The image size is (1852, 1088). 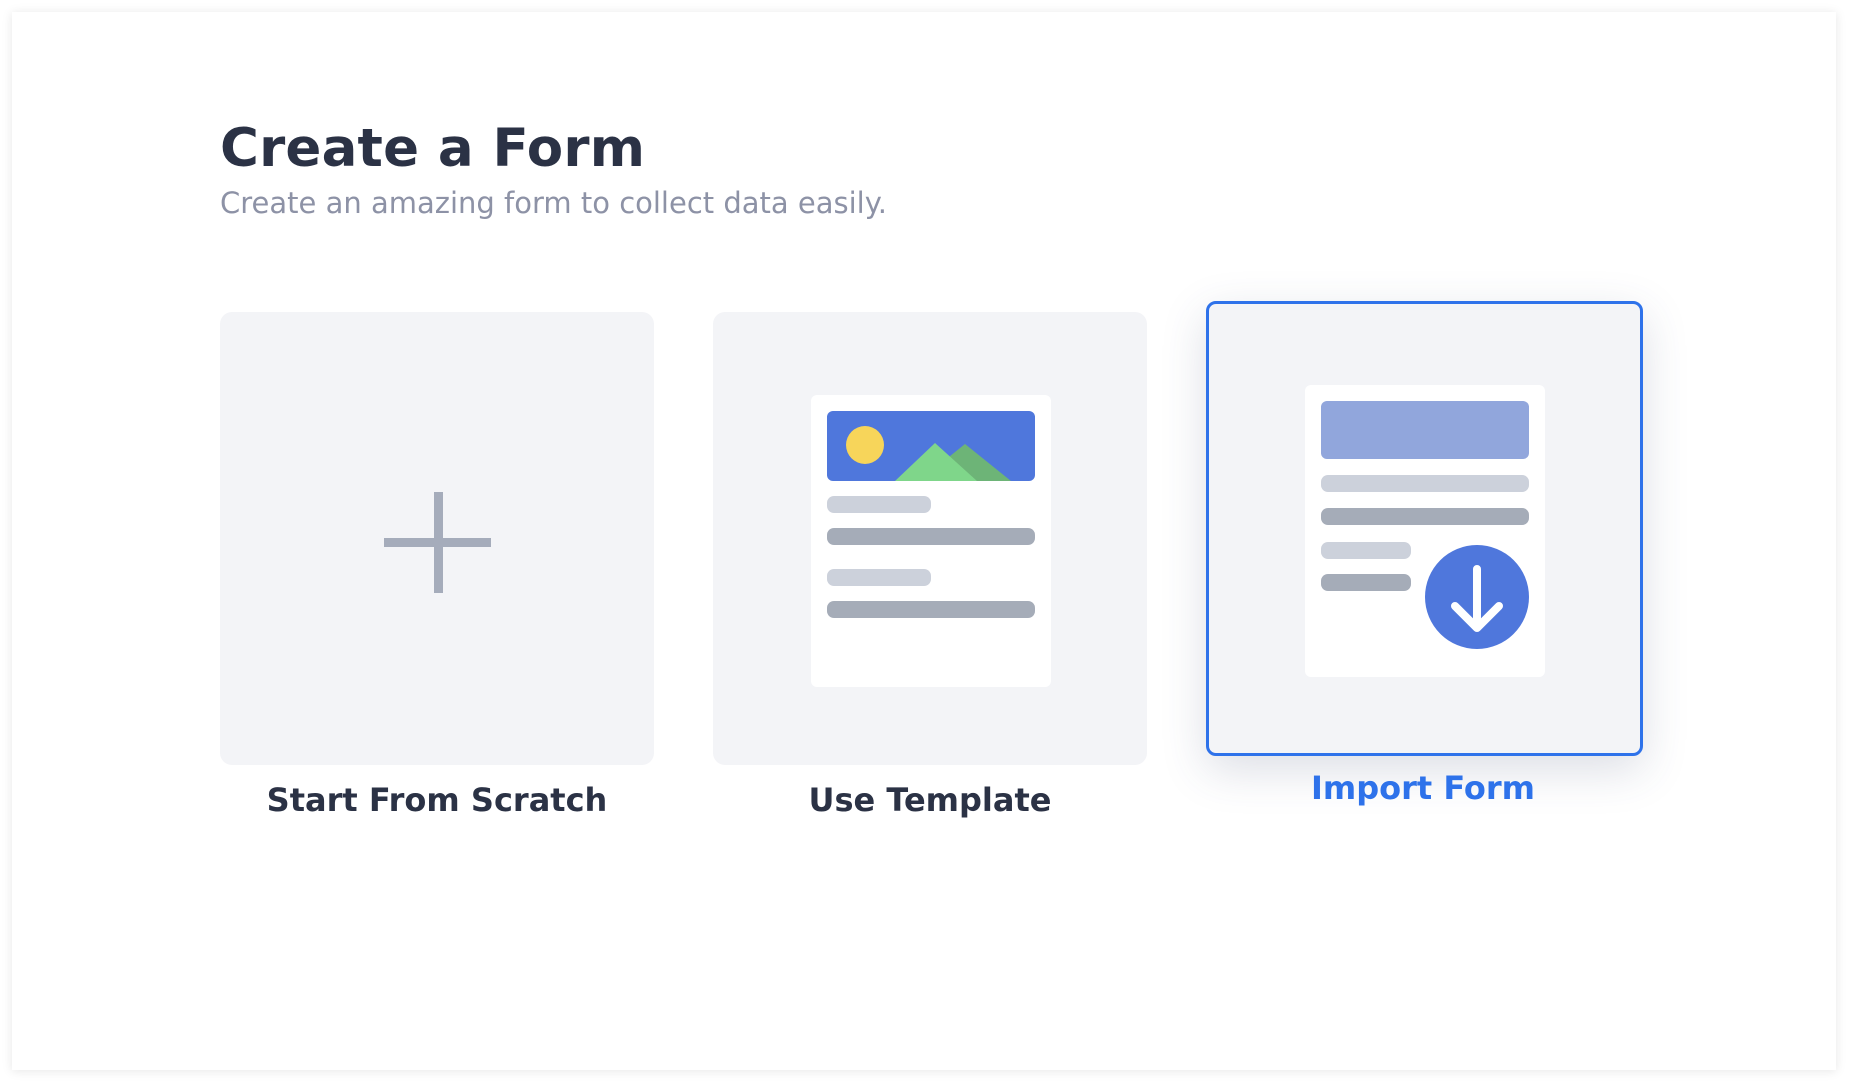 I want to click on import-header-bar, so click(x=1425, y=430).